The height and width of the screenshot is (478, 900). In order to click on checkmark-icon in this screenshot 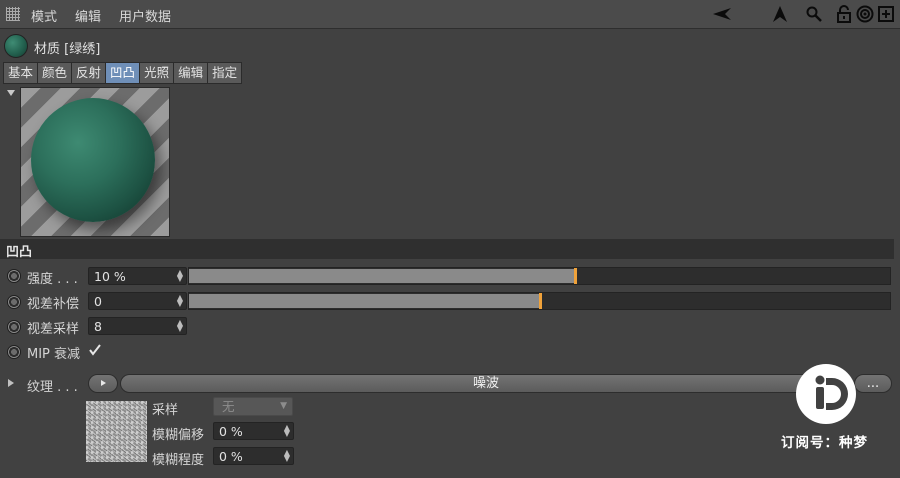, I will do `click(95, 350)`.